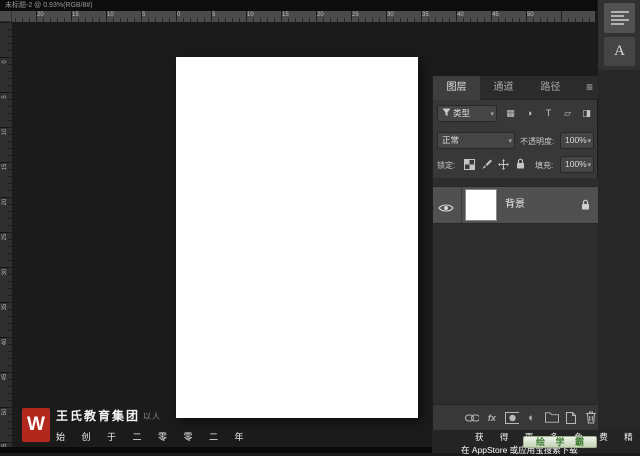 Image resolution: width=640 pixels, height=456 pixels. I want to click on filter-type-layers-icon: T, so click(548, 113).